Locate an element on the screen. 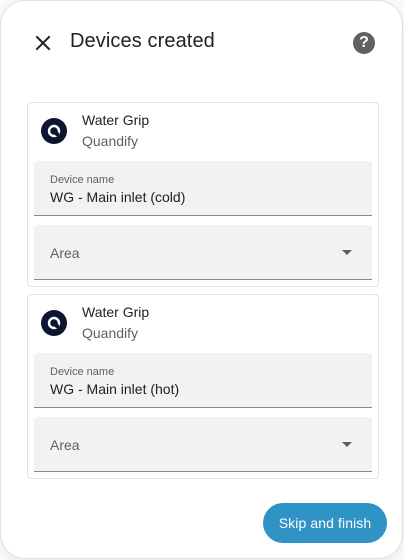 The width and height of the screenshot is (404, 560). device-name-value: WG - Main inlet (cold) is located at coordinates (118, 197).